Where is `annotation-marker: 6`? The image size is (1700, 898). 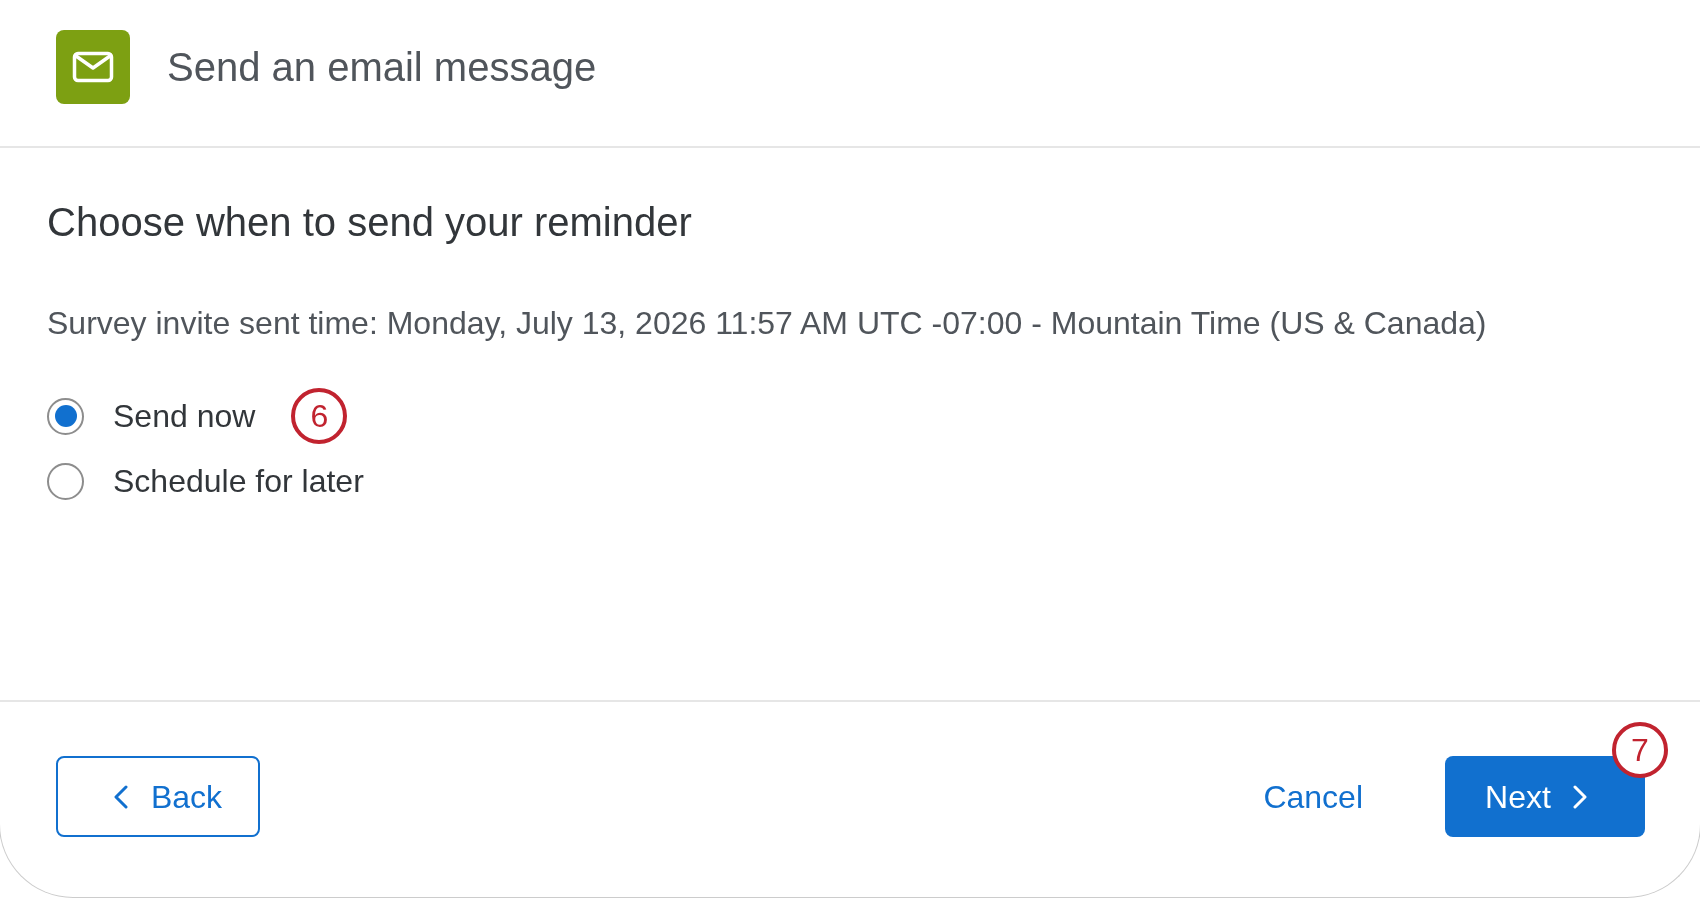
annotation-marker: 6 is located at coordinates (319, 416).